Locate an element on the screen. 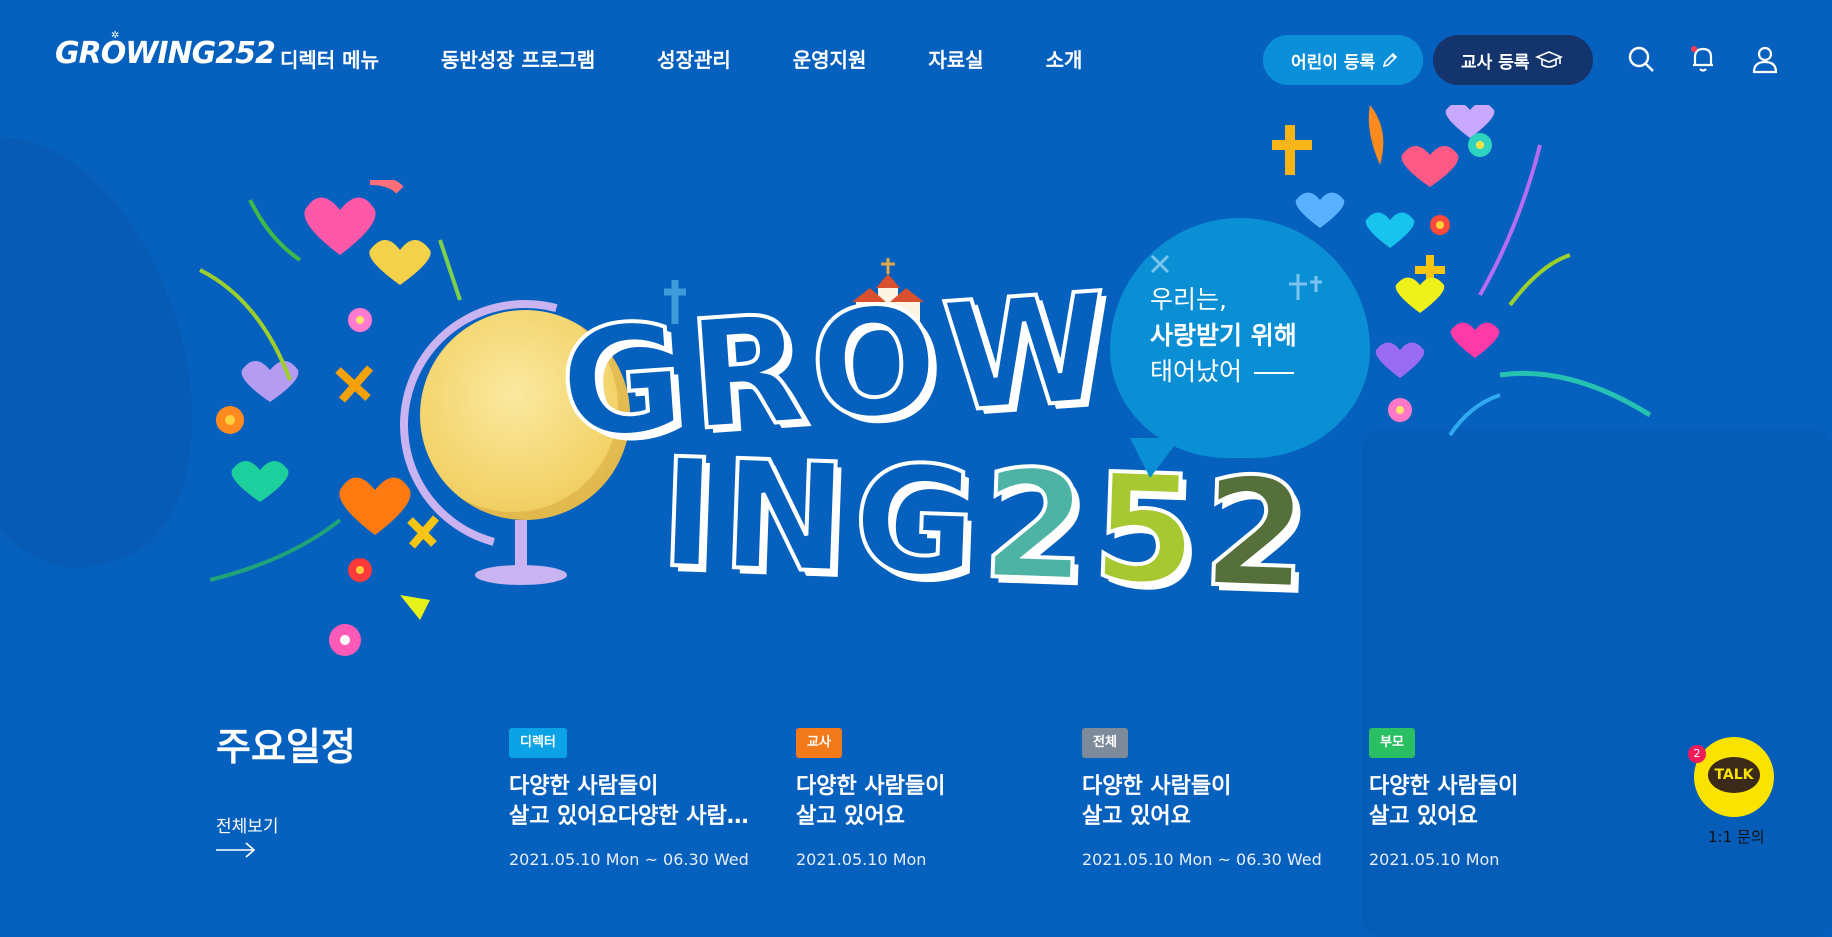 The width and height of the screenshot is (1832, 937). view-all-link: 전체보기 is located at coordinates (247, 824).